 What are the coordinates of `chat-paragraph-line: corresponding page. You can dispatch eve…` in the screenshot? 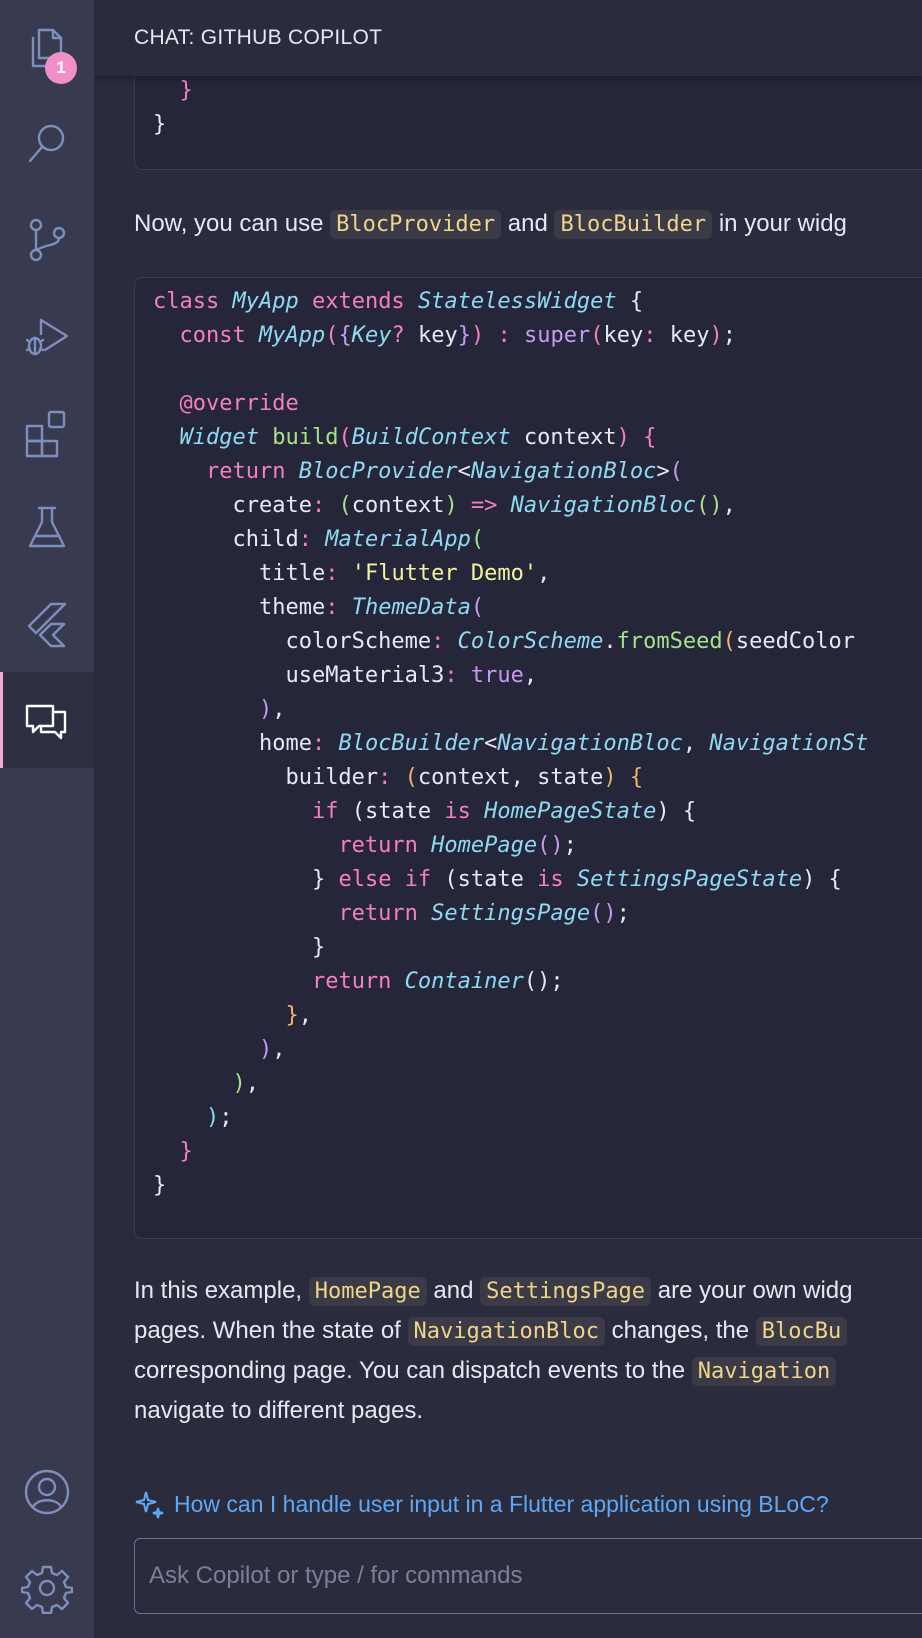 It's located at (485, 1371).